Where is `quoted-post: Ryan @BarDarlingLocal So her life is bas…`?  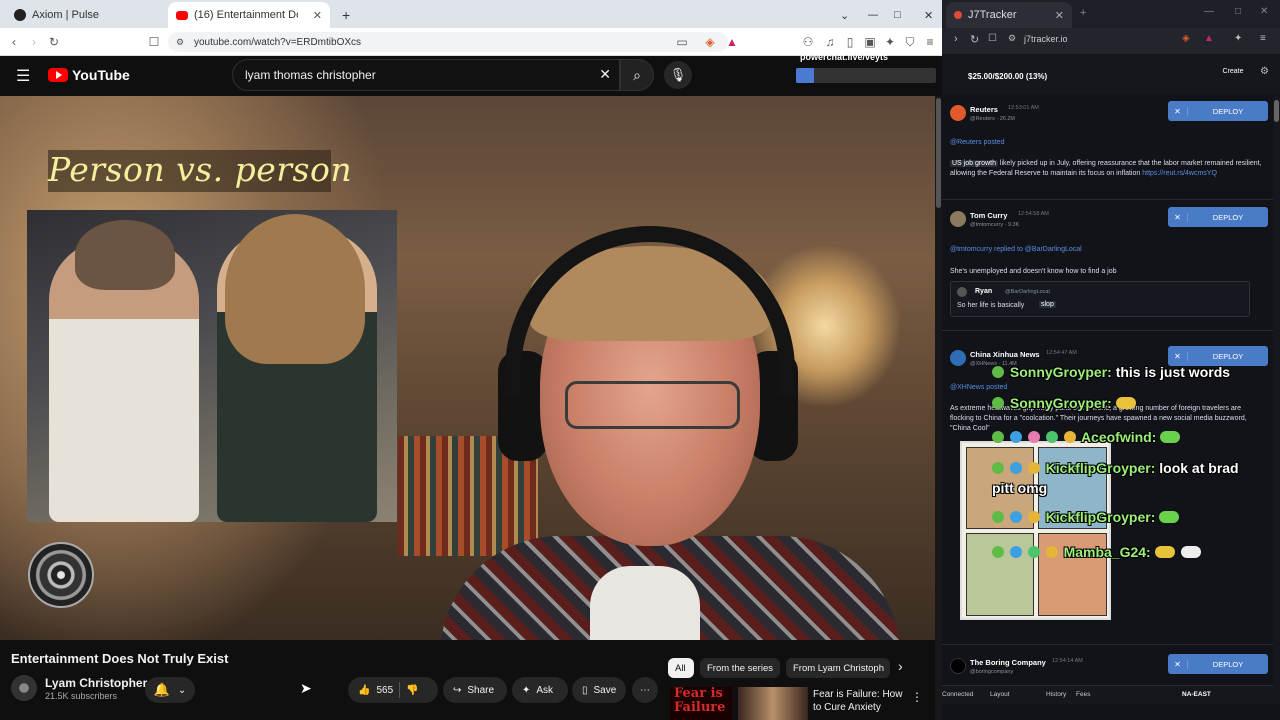 quoted-post: Ryan @BarDarlingLocal So her life is bas… is located at coordinates (1100, 299).